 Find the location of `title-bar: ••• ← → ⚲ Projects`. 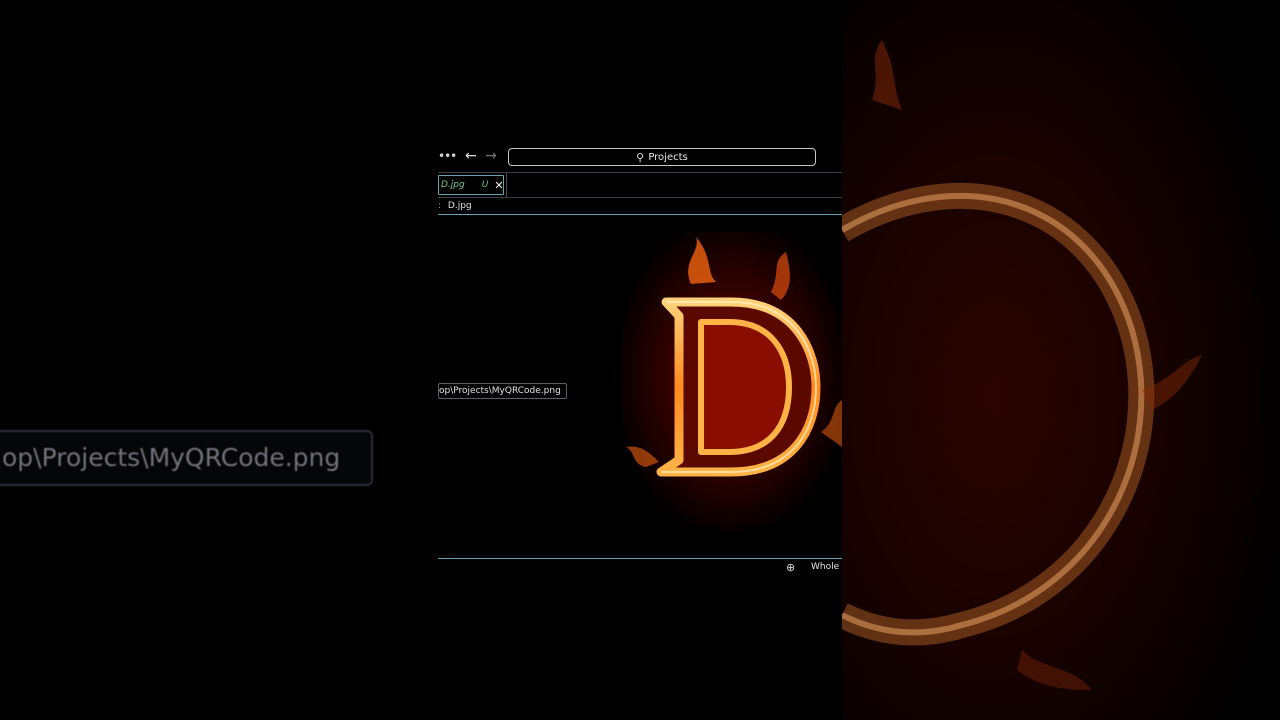

title-bar: ••• ← → ⚲ Projects is located at coordinates (640, 157).